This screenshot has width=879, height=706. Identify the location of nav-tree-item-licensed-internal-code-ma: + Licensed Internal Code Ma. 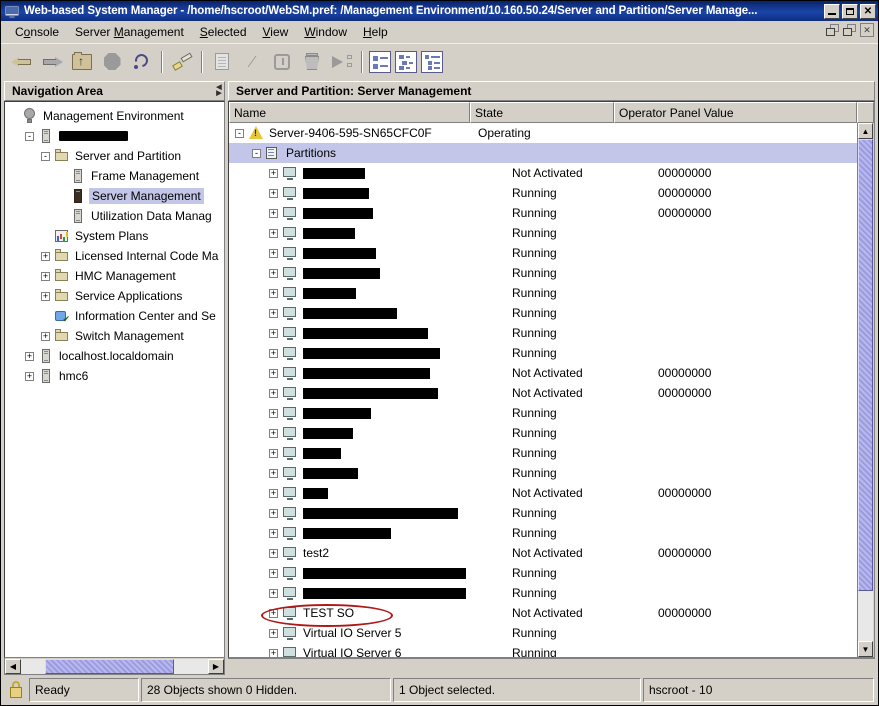
(114, 256).